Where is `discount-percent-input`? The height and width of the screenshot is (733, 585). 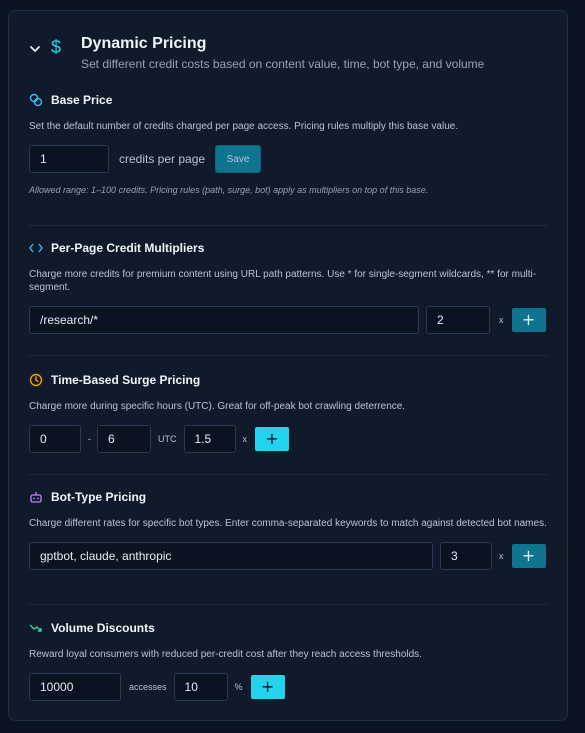
discount-percent-input is located at coordinates (200, 687).